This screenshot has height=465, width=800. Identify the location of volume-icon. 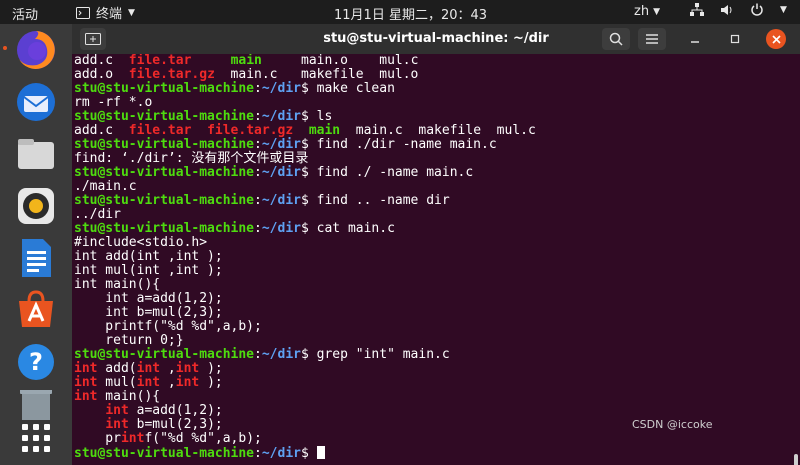
(726, 10).